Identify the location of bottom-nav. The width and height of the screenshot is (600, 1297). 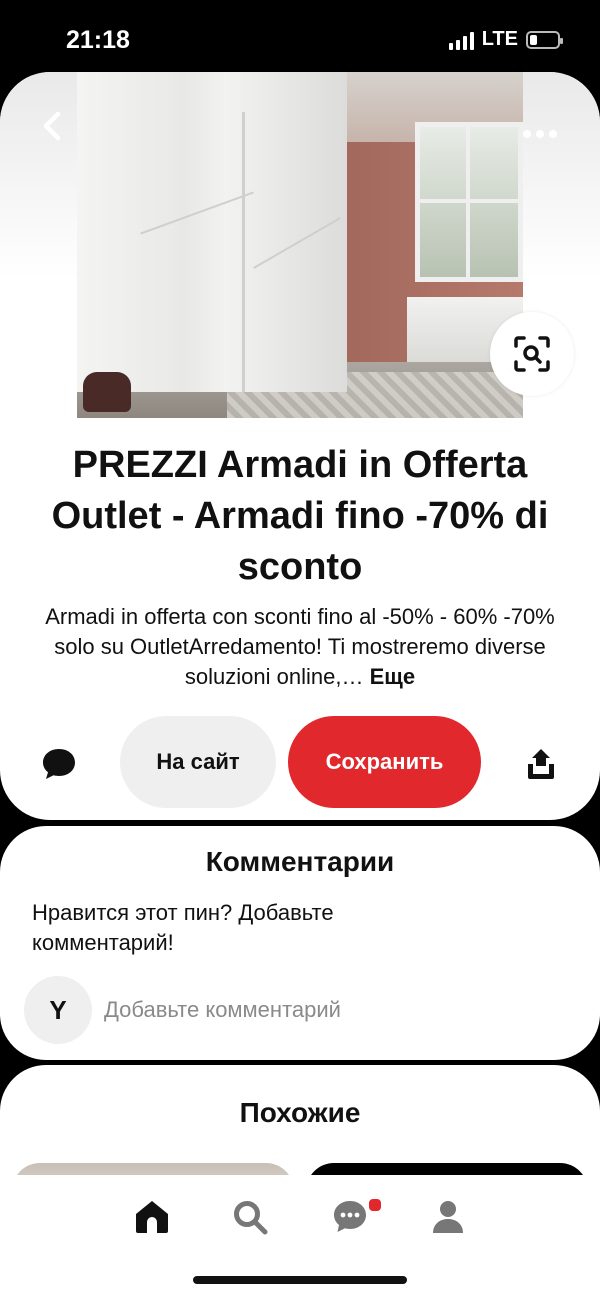
(300, 1236).